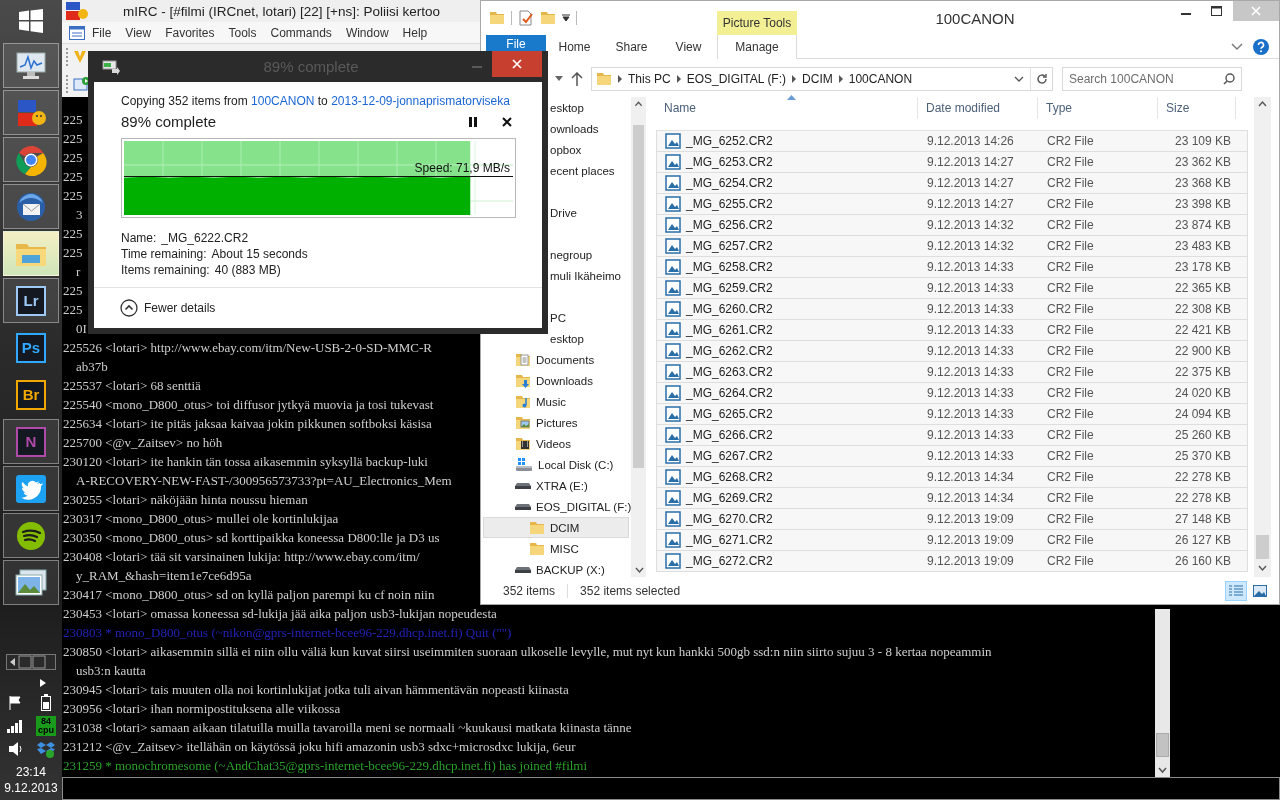 The image size is (1280, 800). Describe the element at coordinates (556, 569) in the screenshot. I see `nav-item: BACKUP (X:)` at that location.